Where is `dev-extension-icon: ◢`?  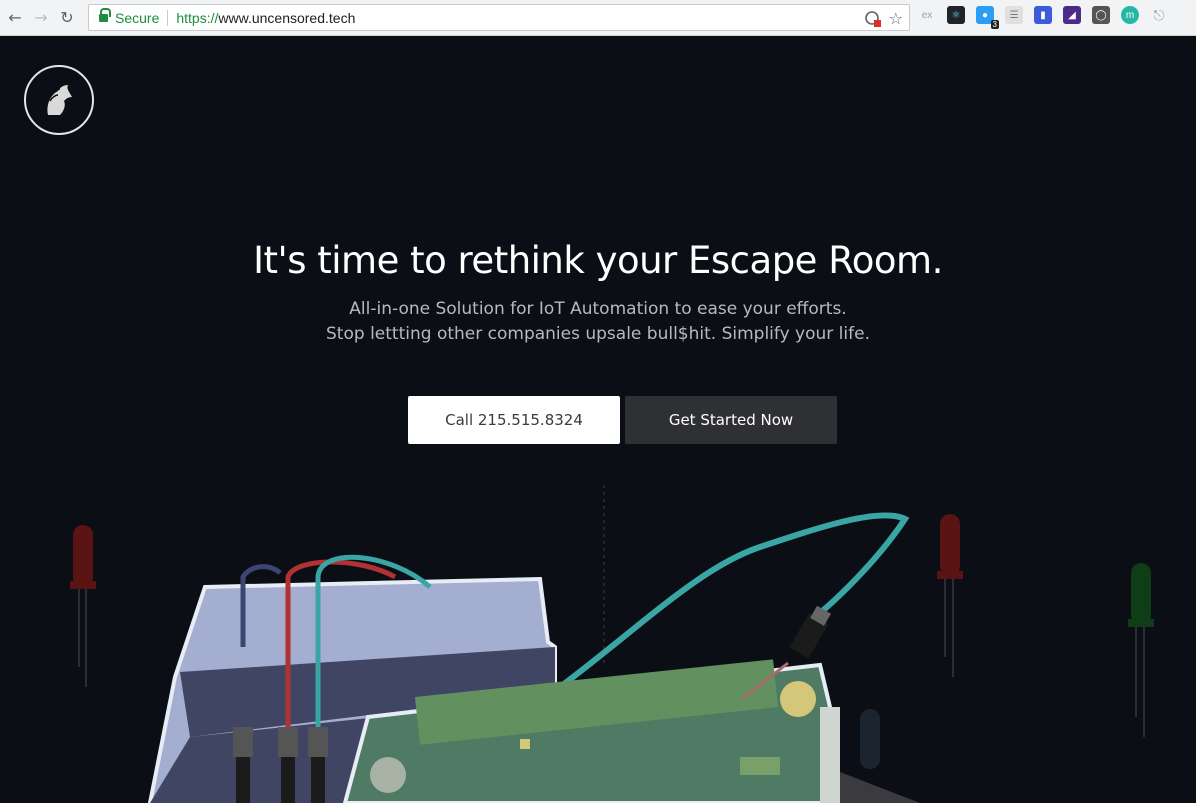 dev-extension-icon: ◢ is located at coordinates (1072, 15).